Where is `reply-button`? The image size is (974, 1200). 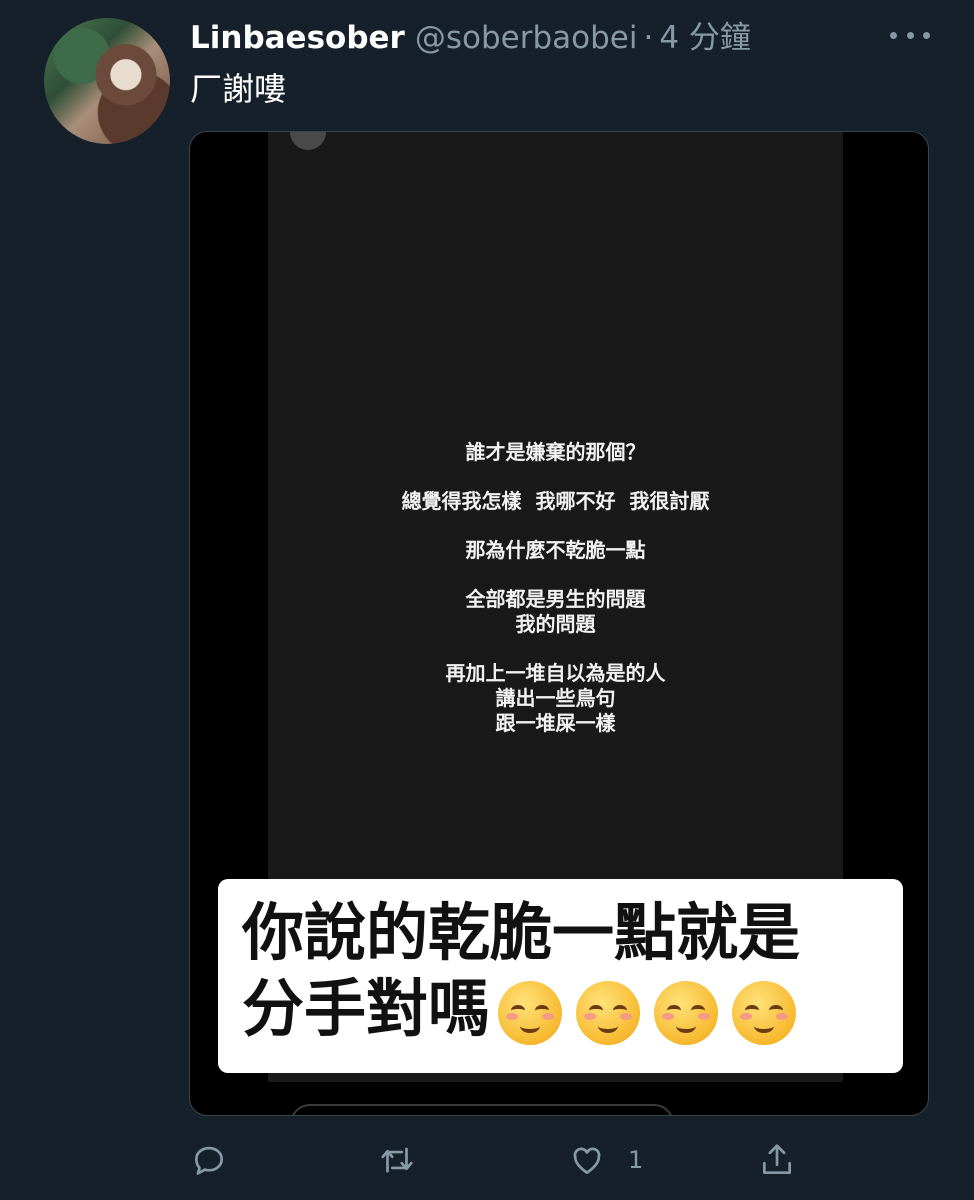 reply-button is located at coordinates (209, 1160).